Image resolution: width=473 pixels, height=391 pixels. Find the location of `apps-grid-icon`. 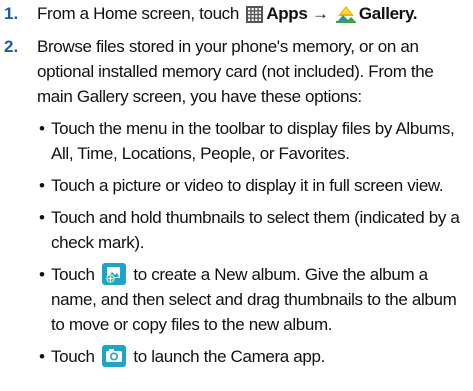

apps-grid-icon is located at coordinates (255, 14).